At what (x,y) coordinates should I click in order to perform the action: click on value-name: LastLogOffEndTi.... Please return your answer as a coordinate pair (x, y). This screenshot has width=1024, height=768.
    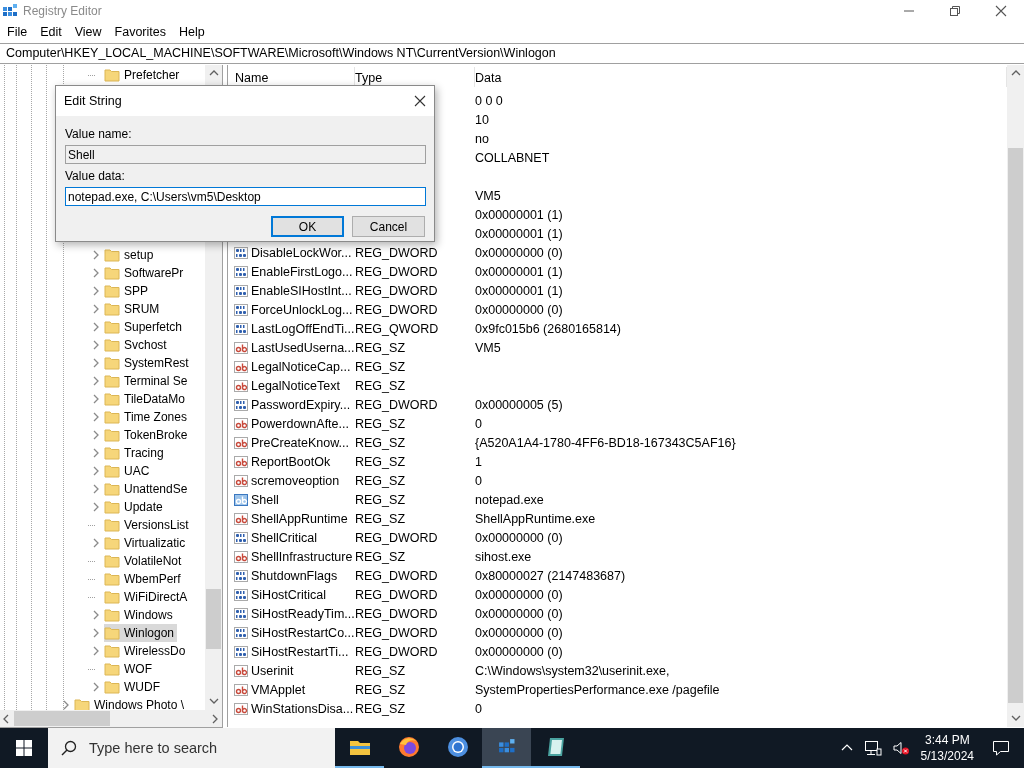
    Looking at the image, I should click on (303, 328).